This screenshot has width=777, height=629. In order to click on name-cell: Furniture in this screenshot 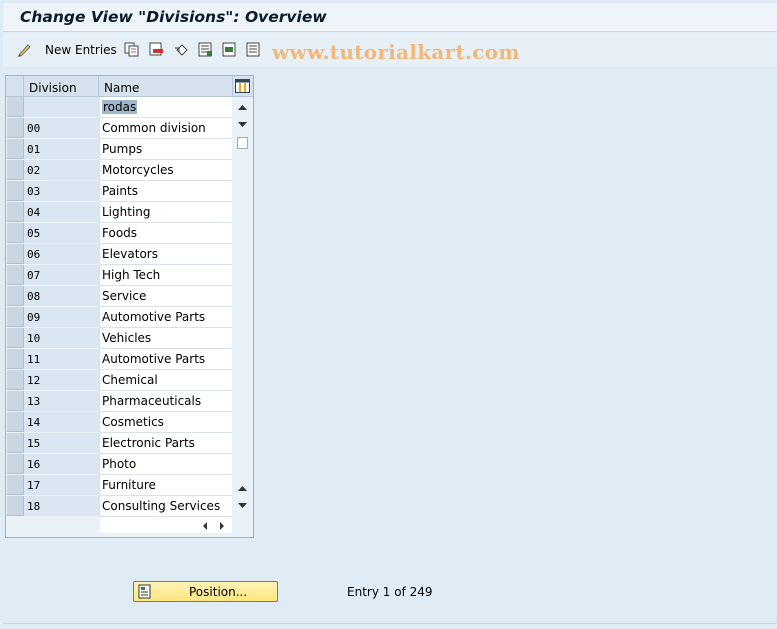, I will do `click(165, 485)`.